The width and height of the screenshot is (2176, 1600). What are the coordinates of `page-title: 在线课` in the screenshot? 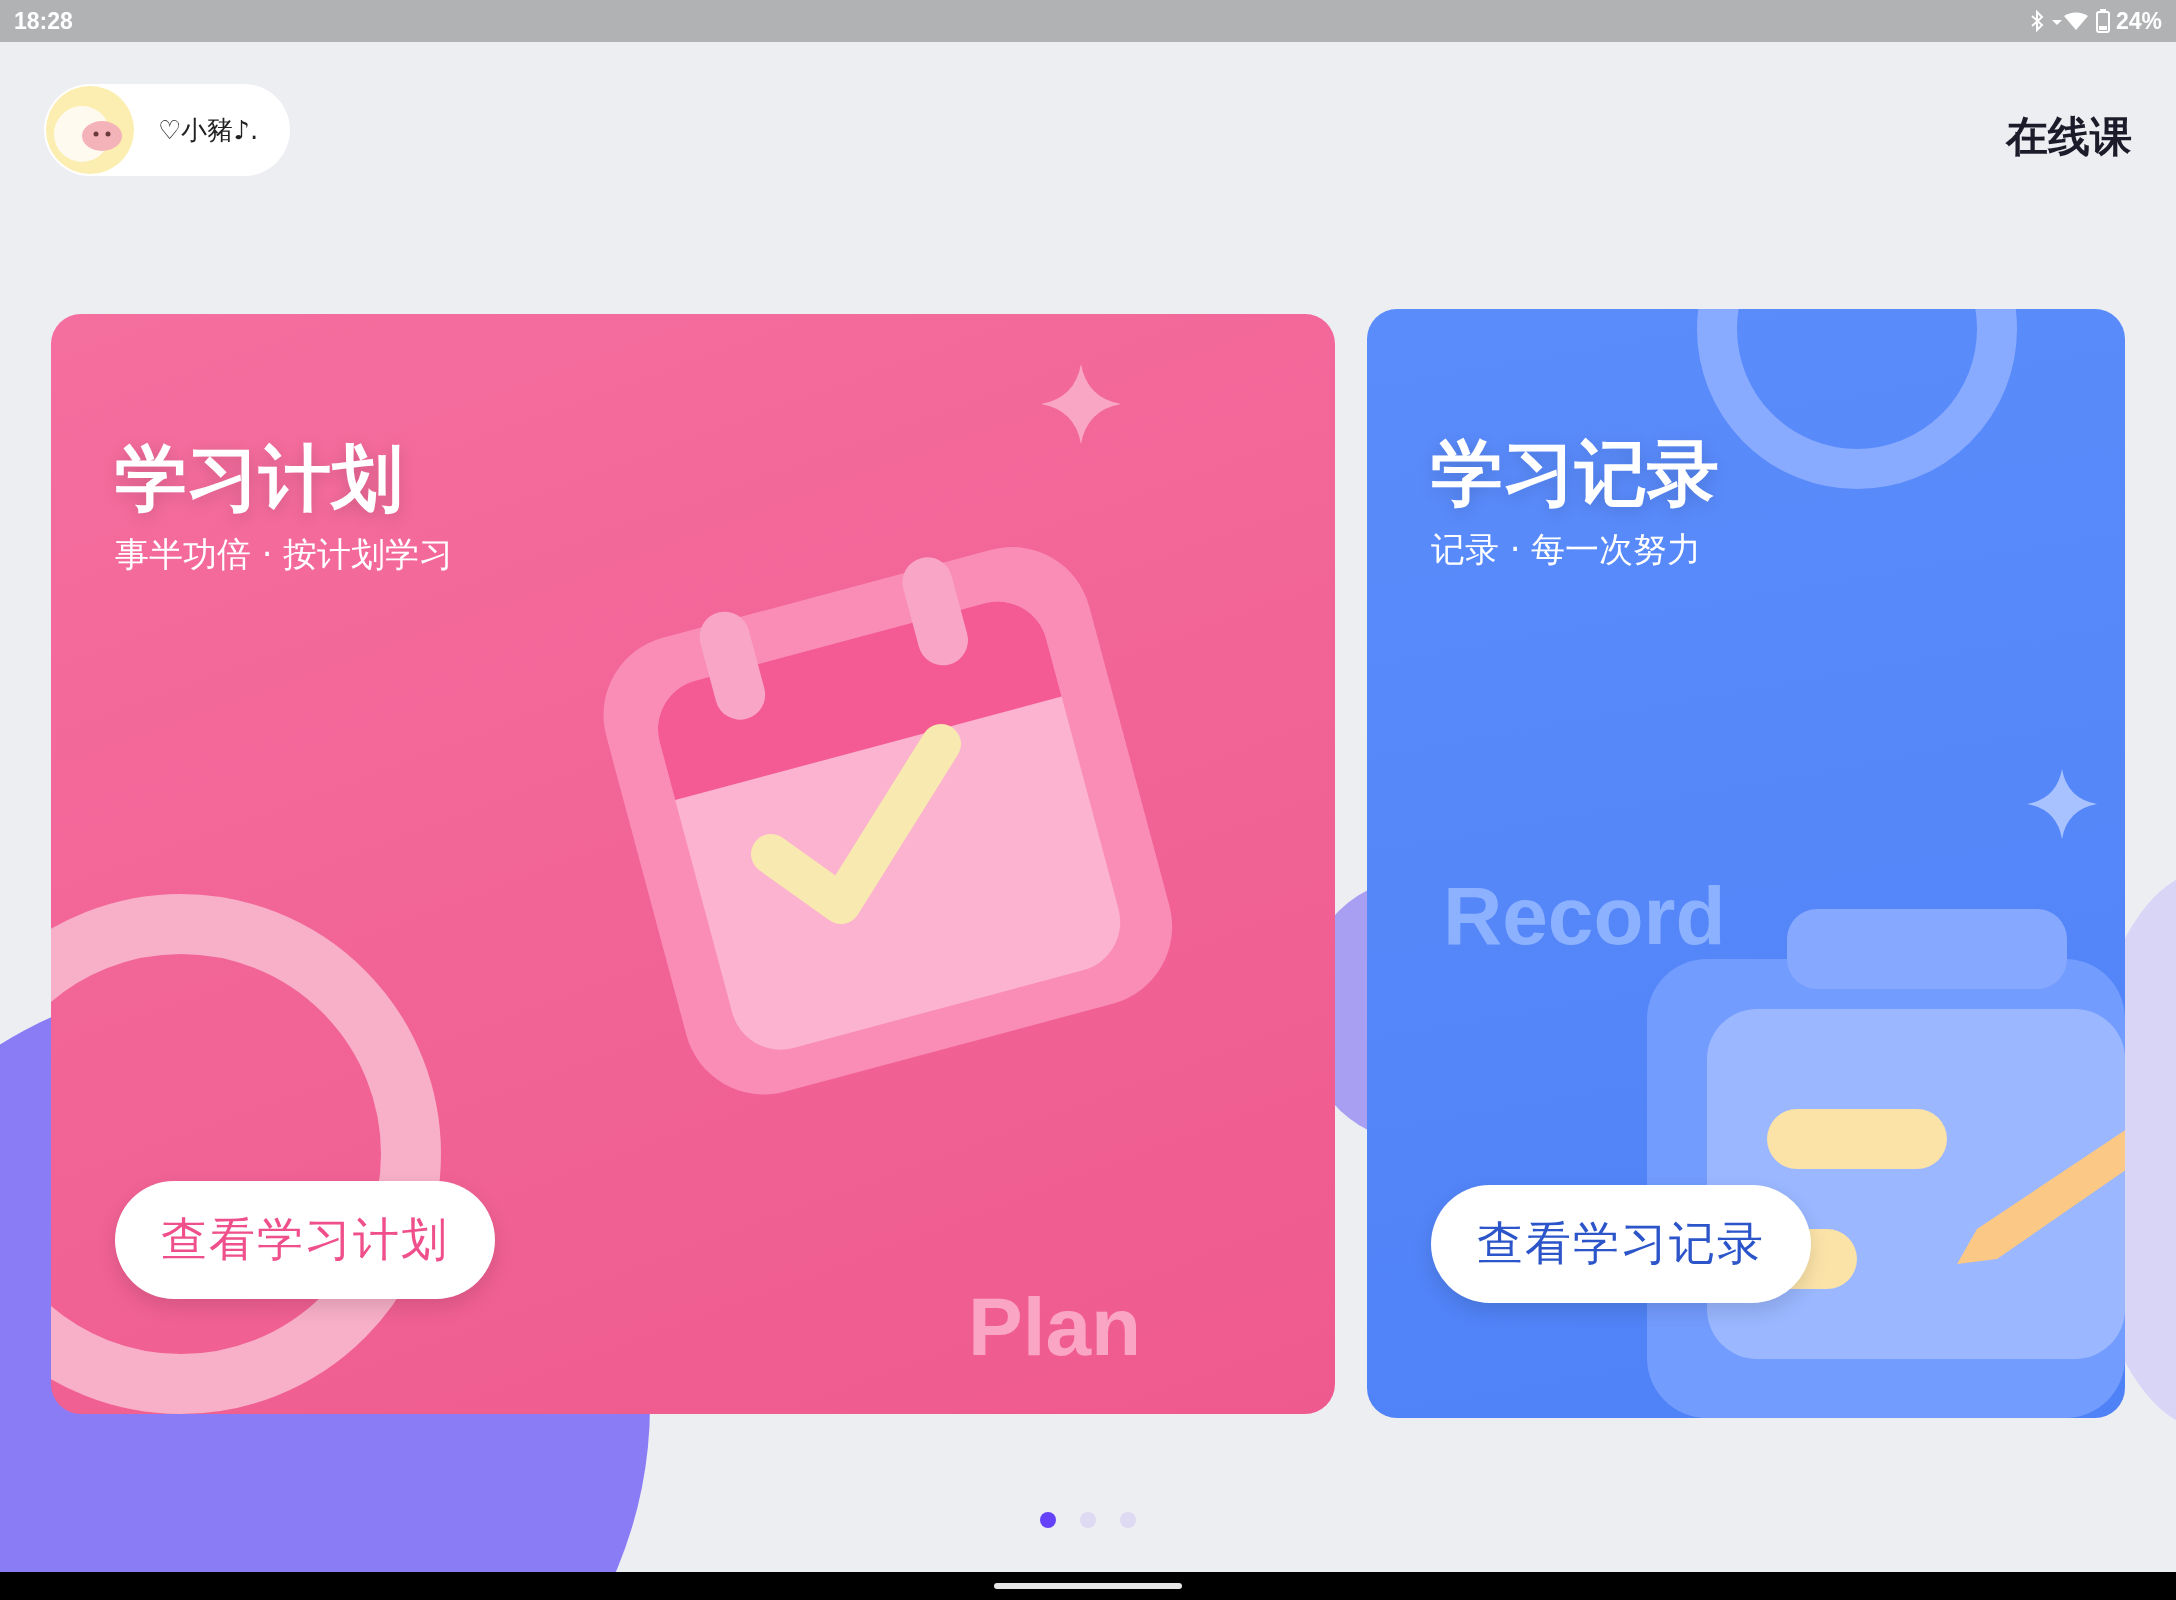 It's located at (2069, 137).